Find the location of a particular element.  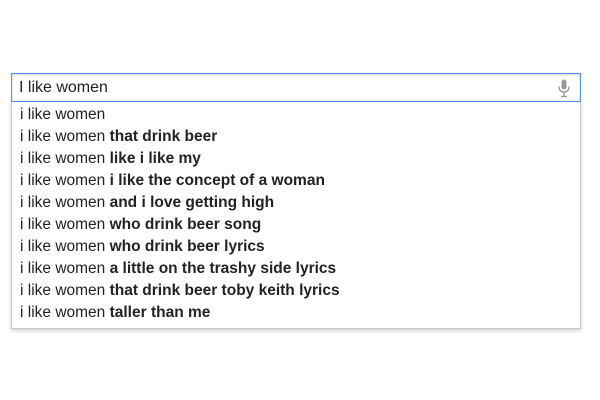

suggestion-completion: i like the concept of a woman is located at coordinates (217, 180).